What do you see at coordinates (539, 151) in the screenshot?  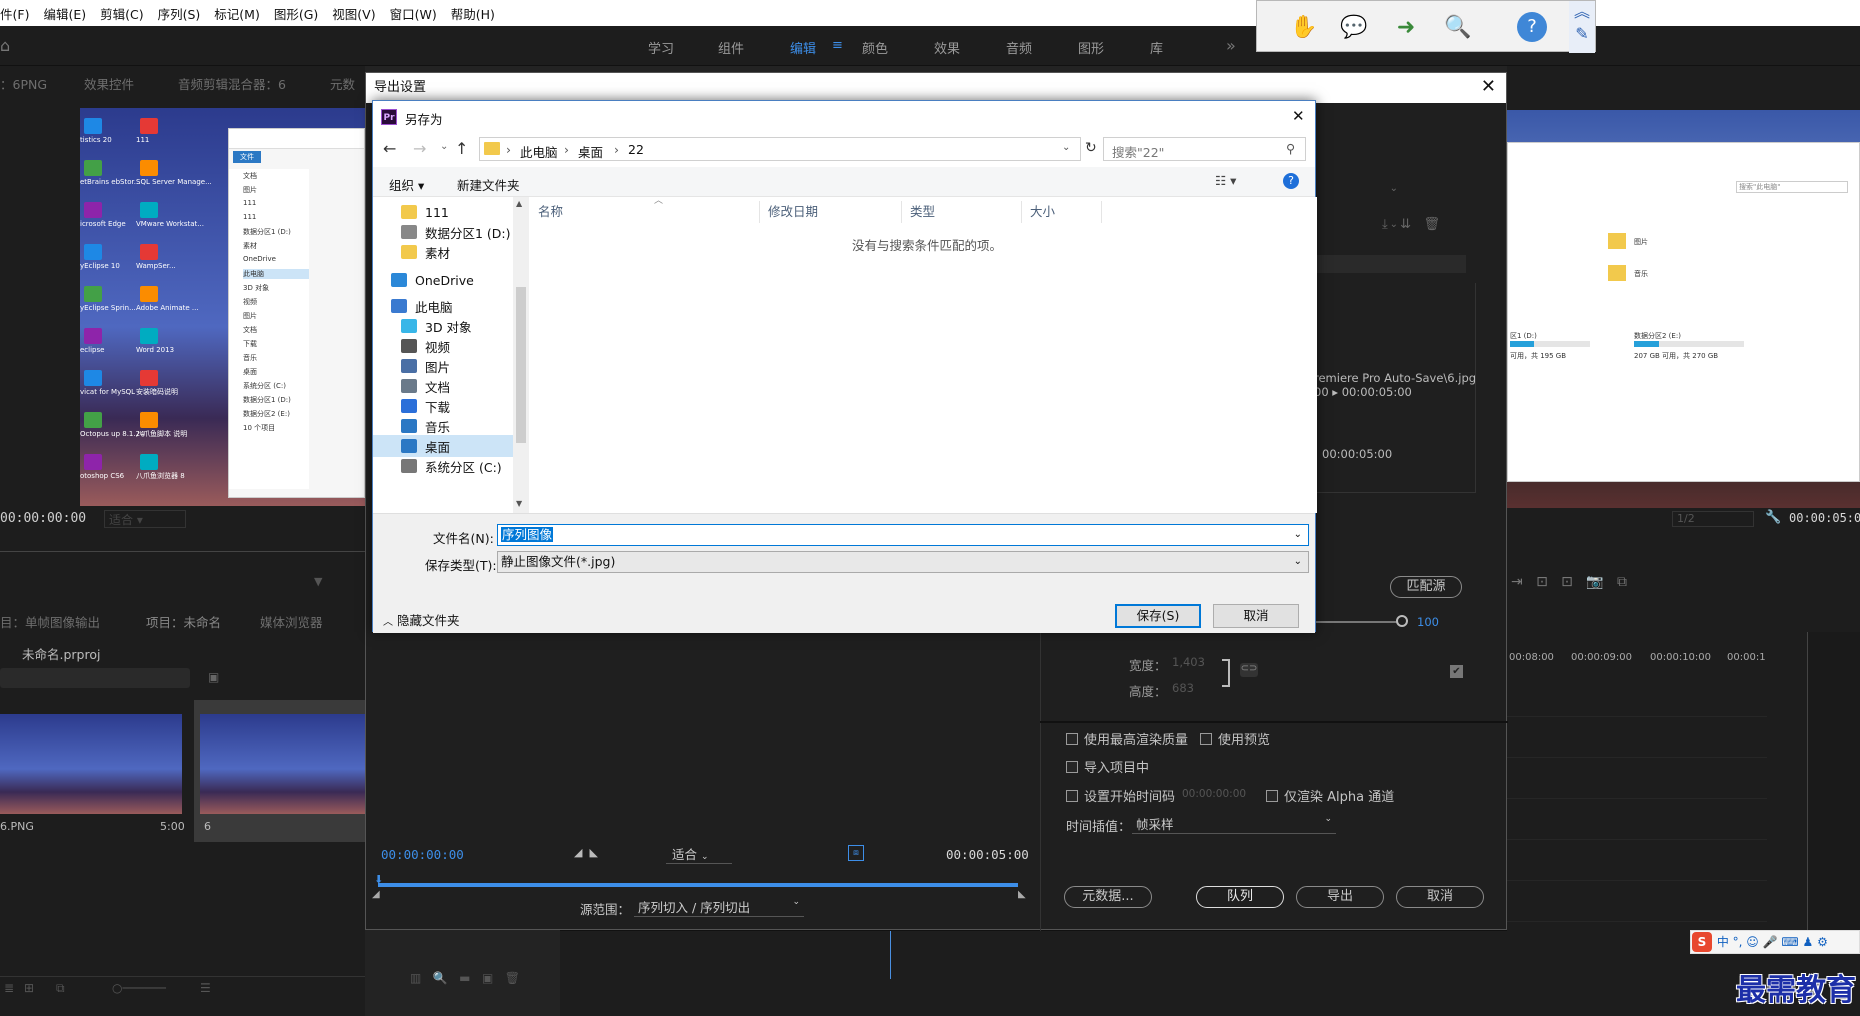 I see `breadcrumb-pc: 此电脑` at bounding box center [539, 151].